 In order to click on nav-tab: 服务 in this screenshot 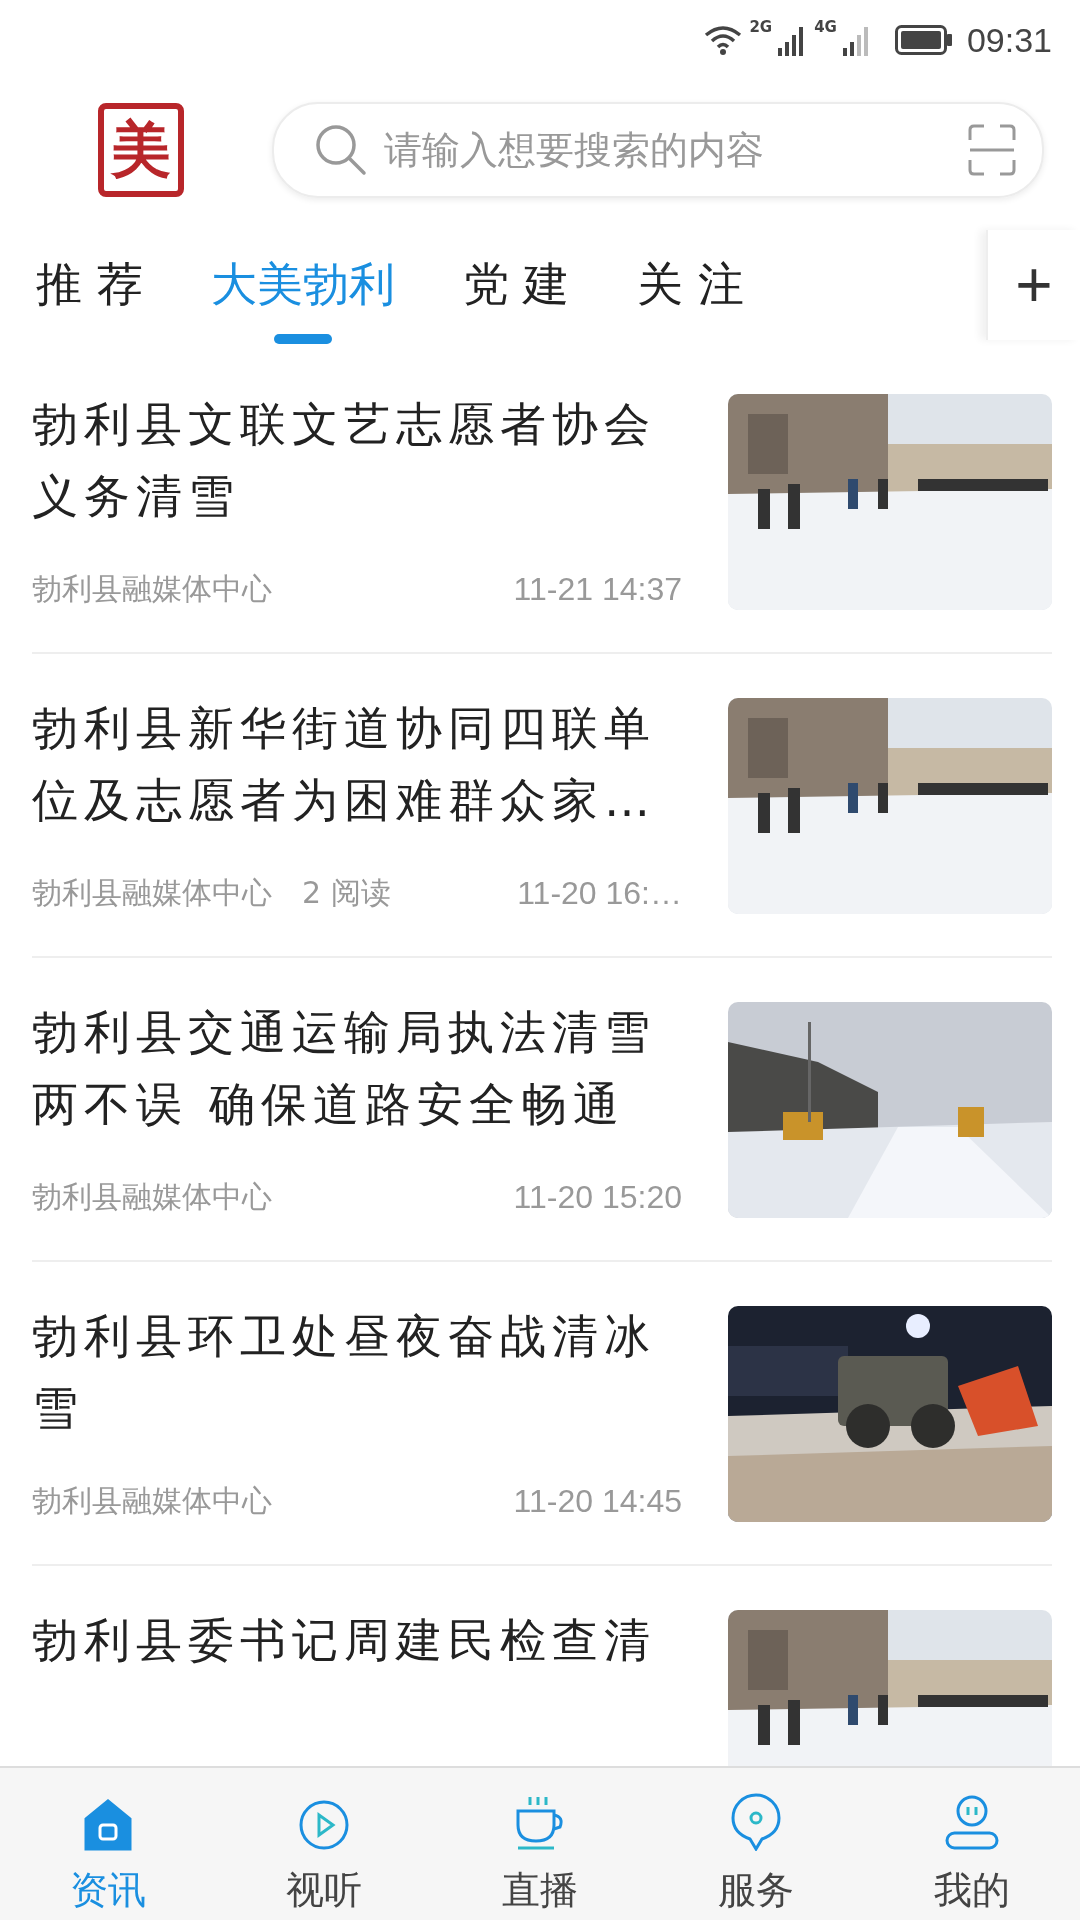, I will do `click(756, 1844)`.